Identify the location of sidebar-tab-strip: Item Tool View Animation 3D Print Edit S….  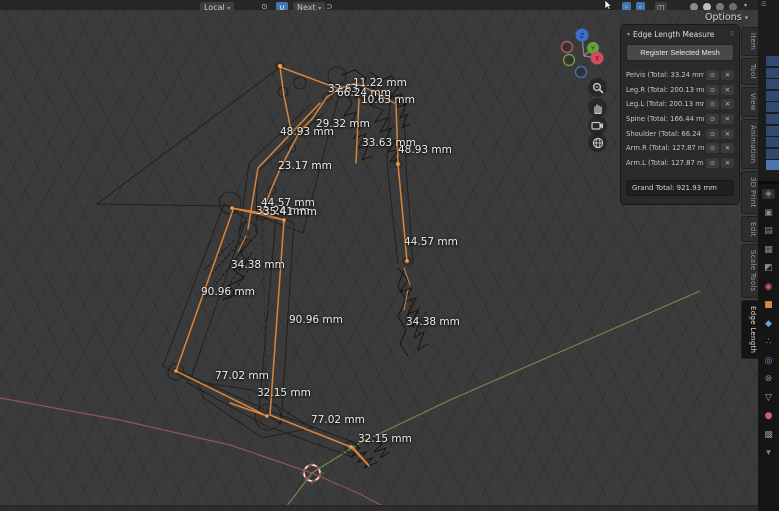
(749, 193).